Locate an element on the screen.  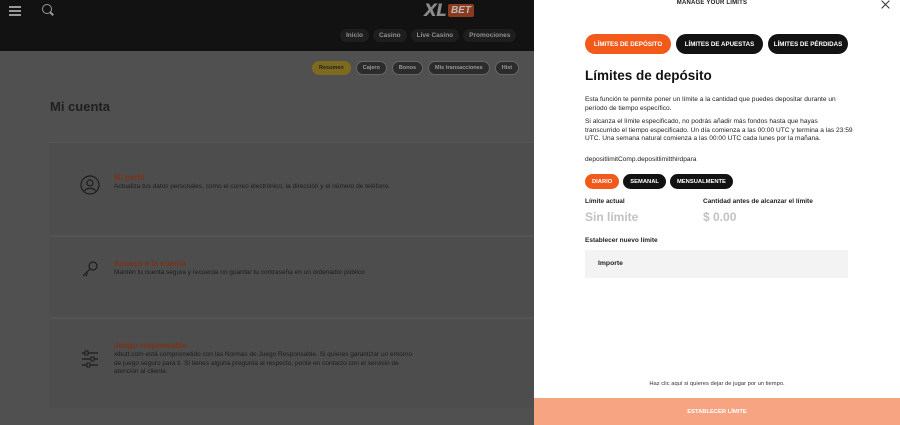
nav-casino: Casino is located at coordinates (389, 35).